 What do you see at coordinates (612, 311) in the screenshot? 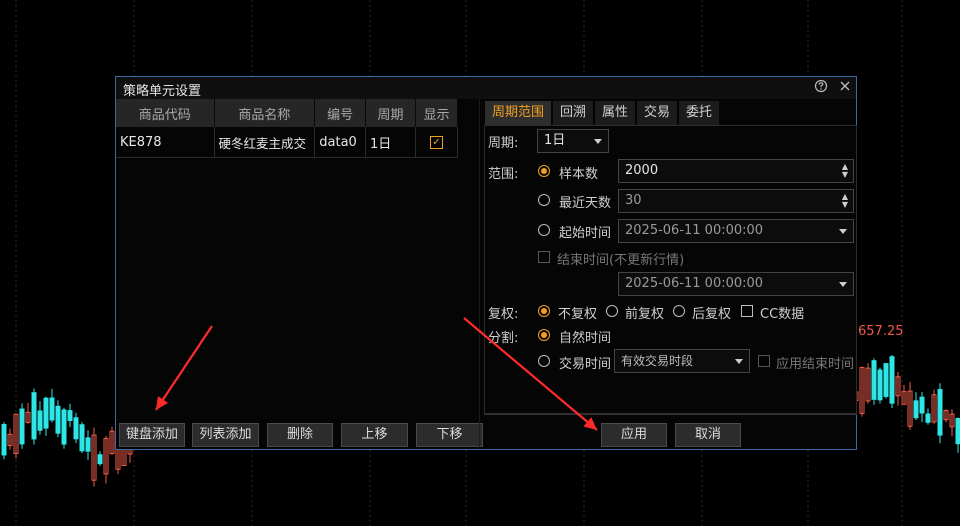
I see `radio-forward-adjust` at bounding box center [612, 311].